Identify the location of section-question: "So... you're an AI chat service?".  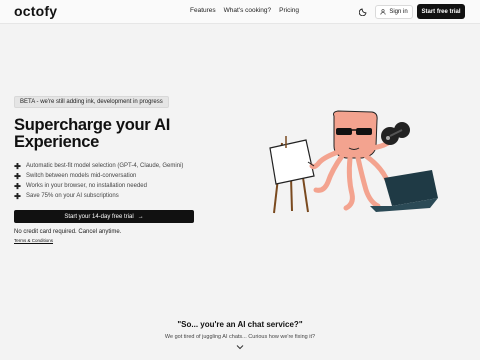
(240, 324).